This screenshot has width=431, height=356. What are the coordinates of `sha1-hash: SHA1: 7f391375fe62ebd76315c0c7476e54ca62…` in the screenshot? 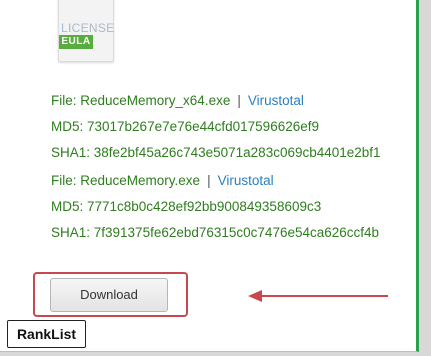 It's located at (215, 232).